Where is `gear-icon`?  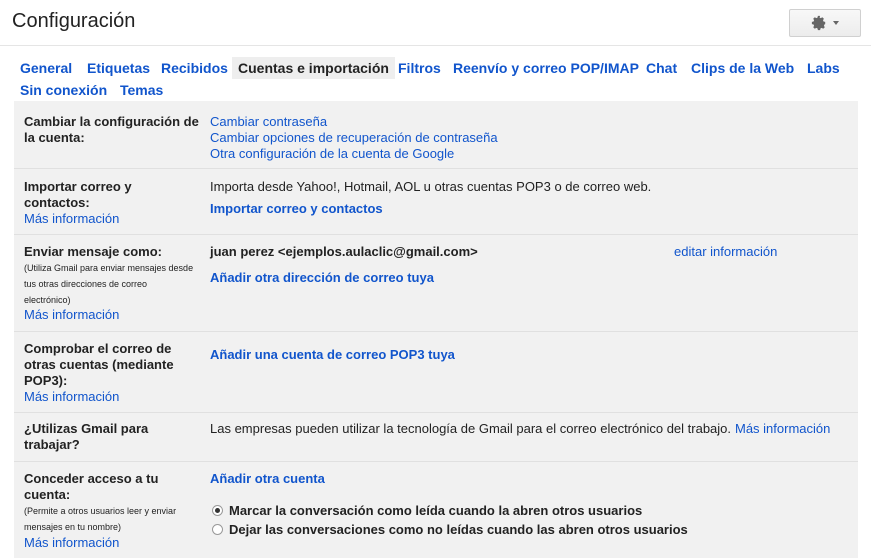
gear-icon is located at coordinates (818, 23).